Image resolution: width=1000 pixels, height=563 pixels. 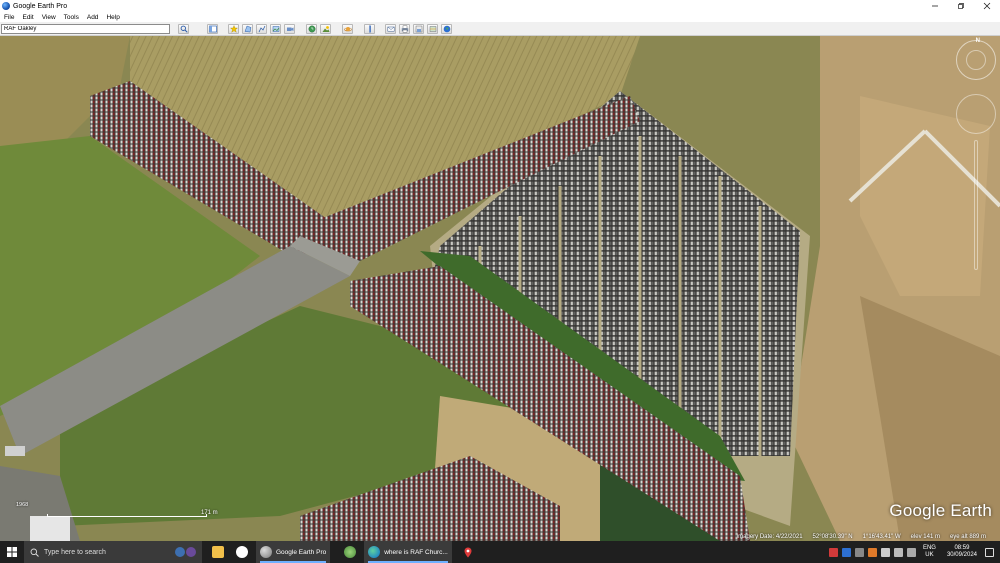 What do you see at coordinates (989, 552) in the screenshot?
I see `notifications-icon` at bounding box center [989, 552].